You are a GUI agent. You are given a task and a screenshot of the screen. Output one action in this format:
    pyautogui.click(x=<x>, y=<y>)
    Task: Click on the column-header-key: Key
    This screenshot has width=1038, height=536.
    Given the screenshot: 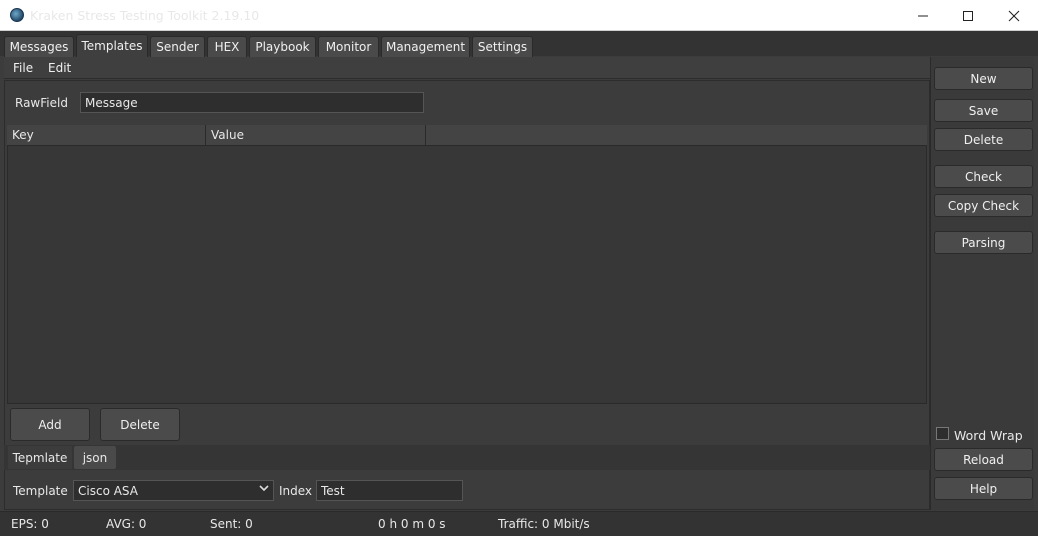 What is the action you would take?
    pyautogui.click(x=106, y=135)
    